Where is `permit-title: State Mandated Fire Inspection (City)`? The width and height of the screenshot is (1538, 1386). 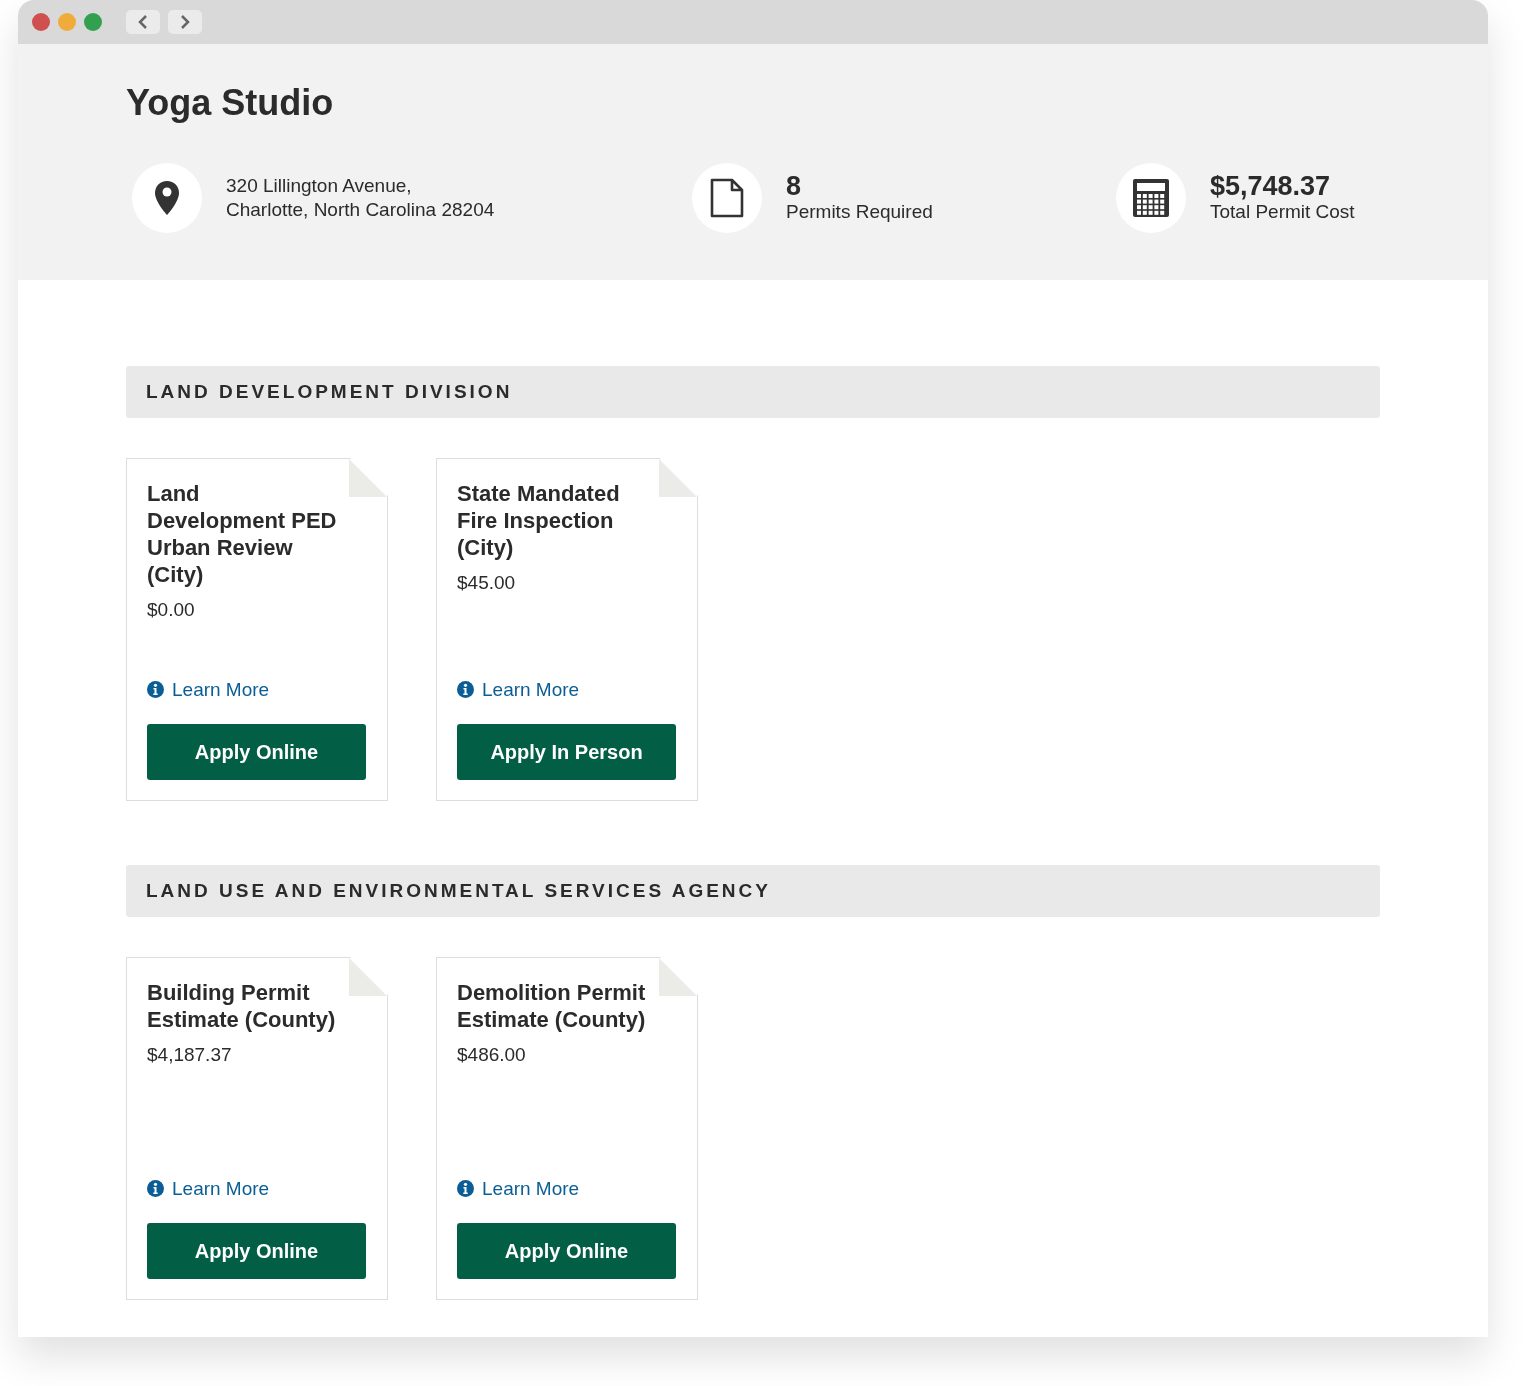
permit-title: State Mandated Fire Inspection (City) is located at coordinates (539, 520).